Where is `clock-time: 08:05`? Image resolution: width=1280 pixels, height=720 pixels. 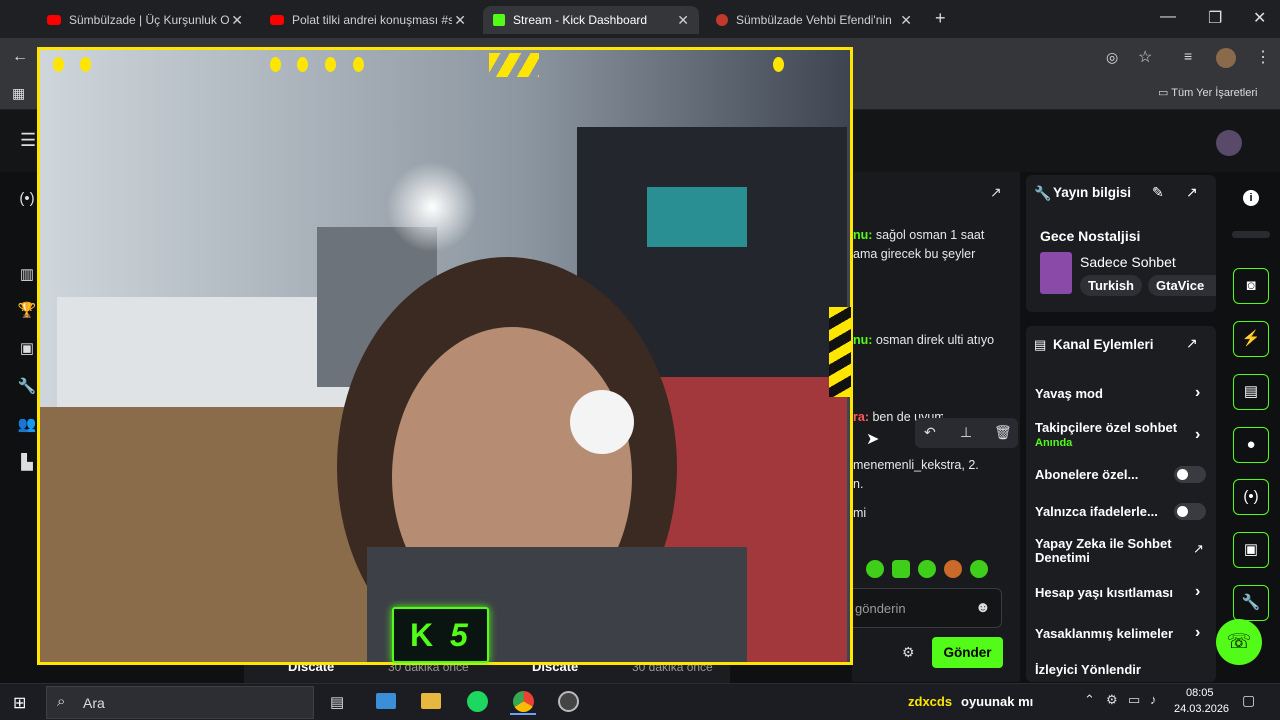 clock-time: 08:05 is located at coordinates (1200, 693).